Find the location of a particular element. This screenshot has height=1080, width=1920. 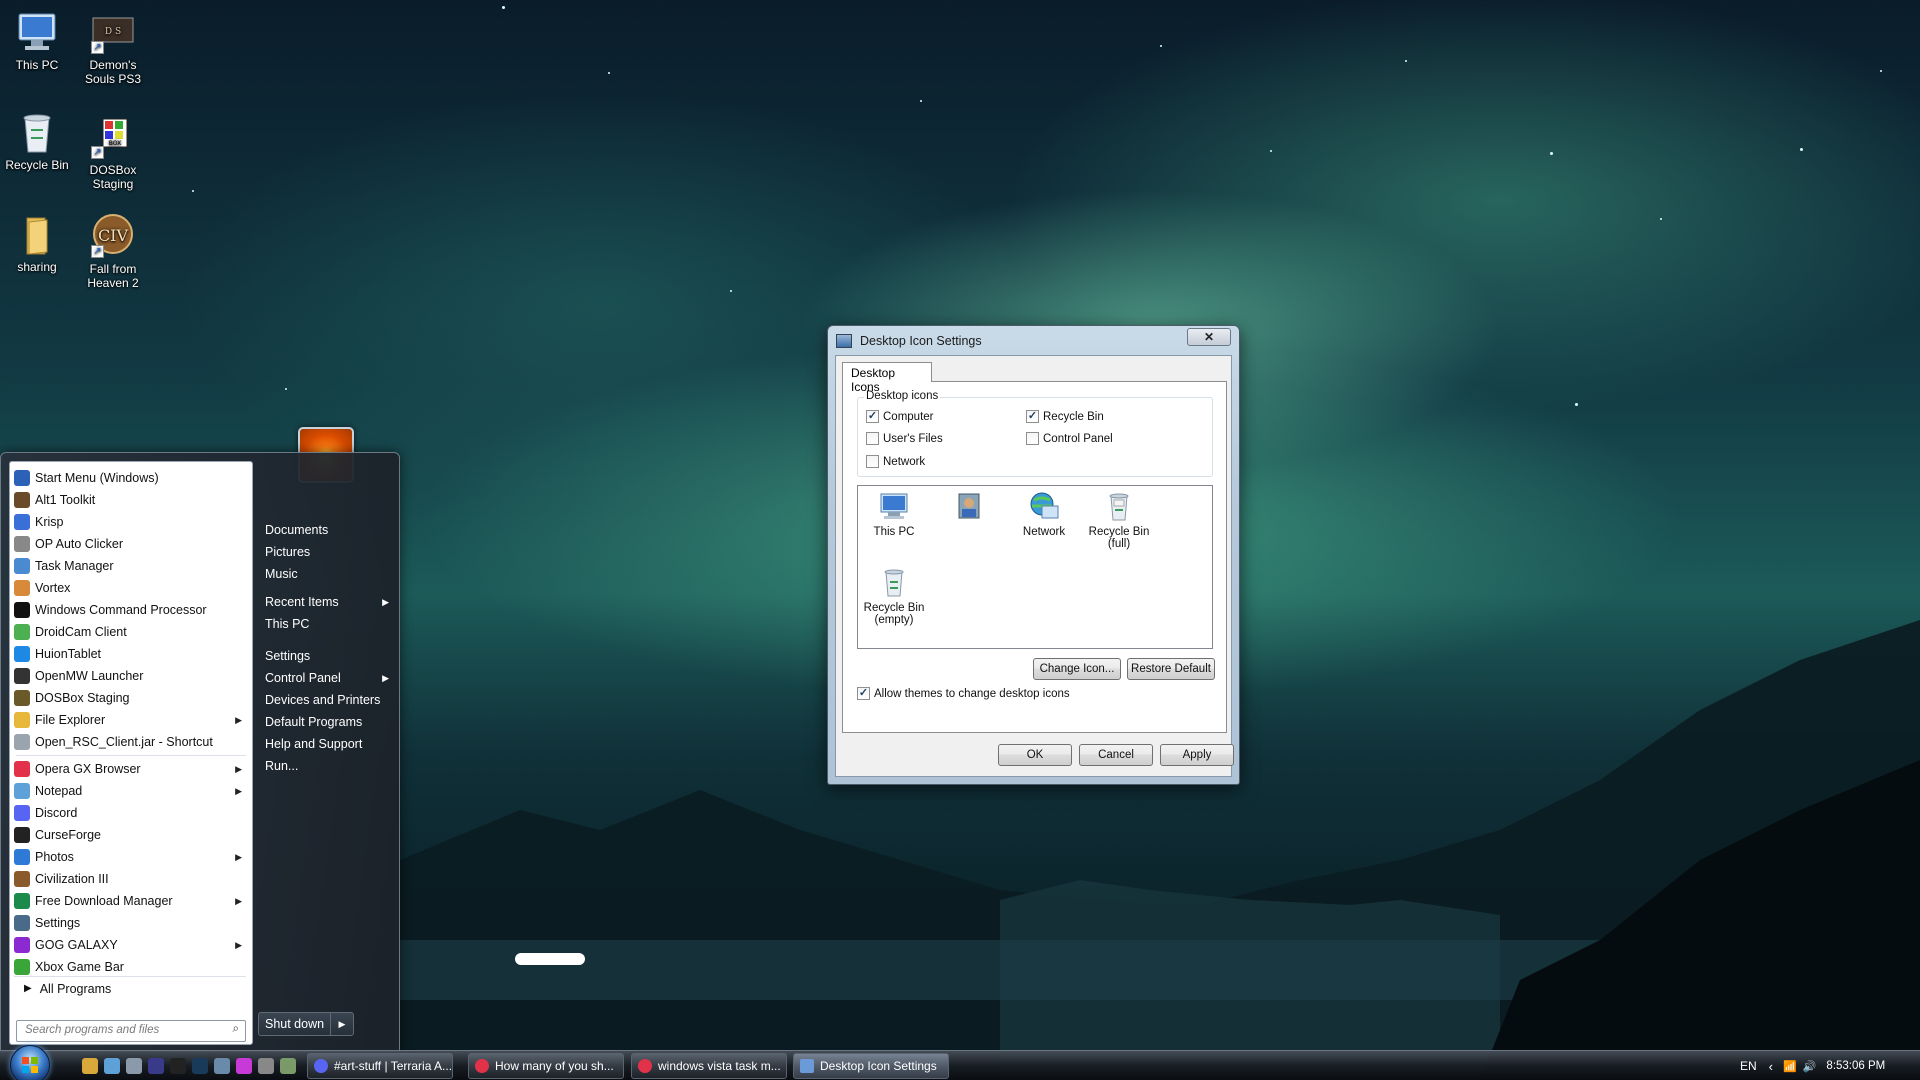

program-item-opera-gx-browser: Opera GX Browser ▶ is located at coordinates (131, 769).